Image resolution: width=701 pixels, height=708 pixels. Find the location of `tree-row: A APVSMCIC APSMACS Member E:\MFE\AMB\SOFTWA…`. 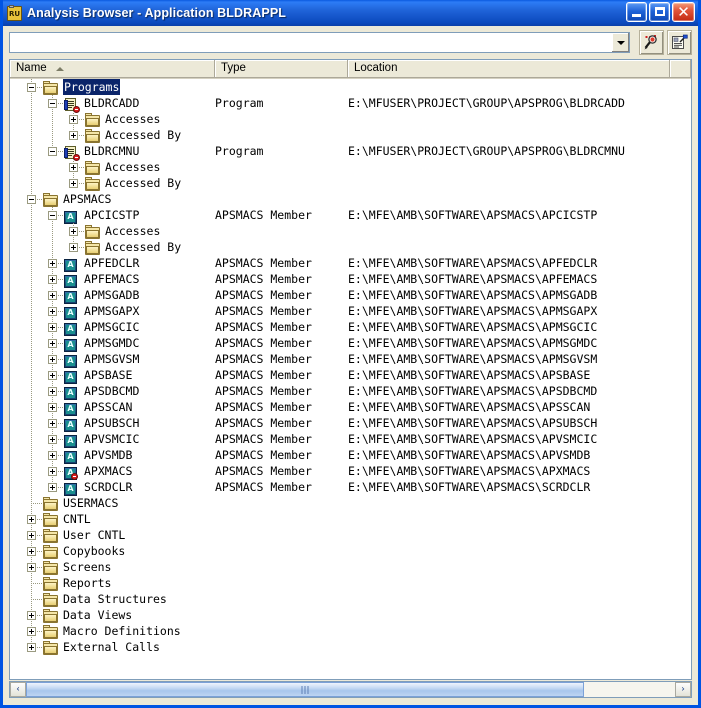

tree-row: A APVSMCIC APSMACS Member E:\MFE\AMB\SOFTWA… is located at coordinates (350, 439).